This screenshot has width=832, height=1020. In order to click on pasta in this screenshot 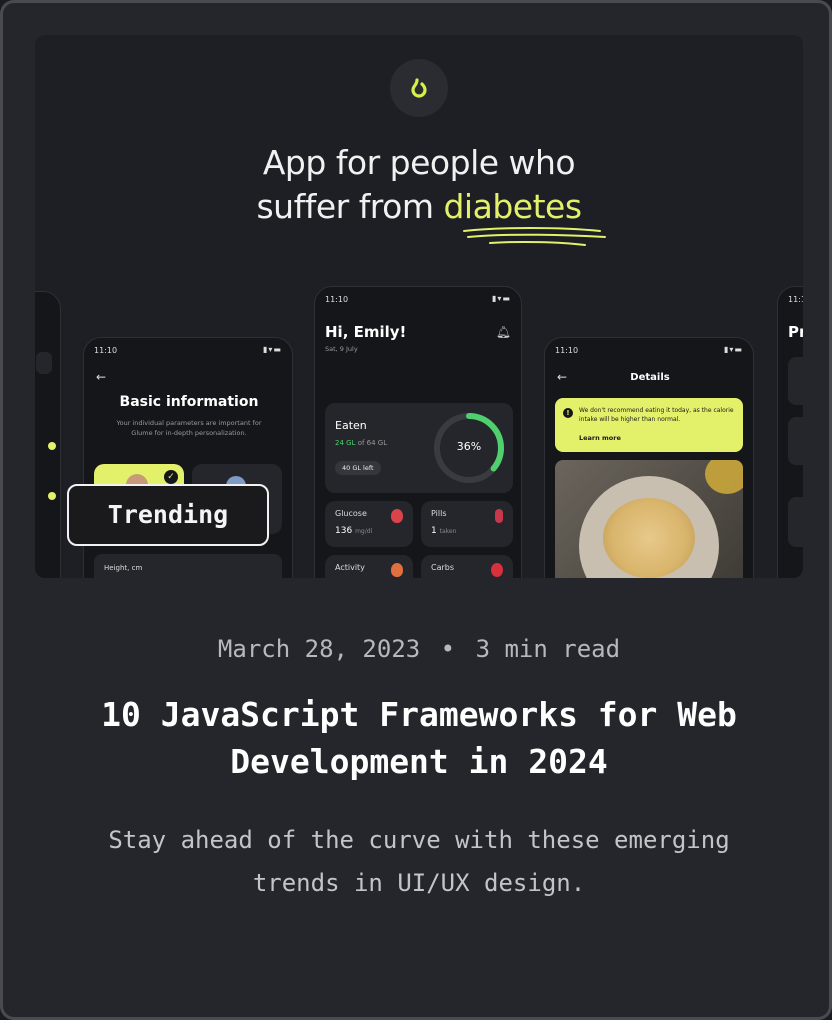, I will do `click(649, 538)`.